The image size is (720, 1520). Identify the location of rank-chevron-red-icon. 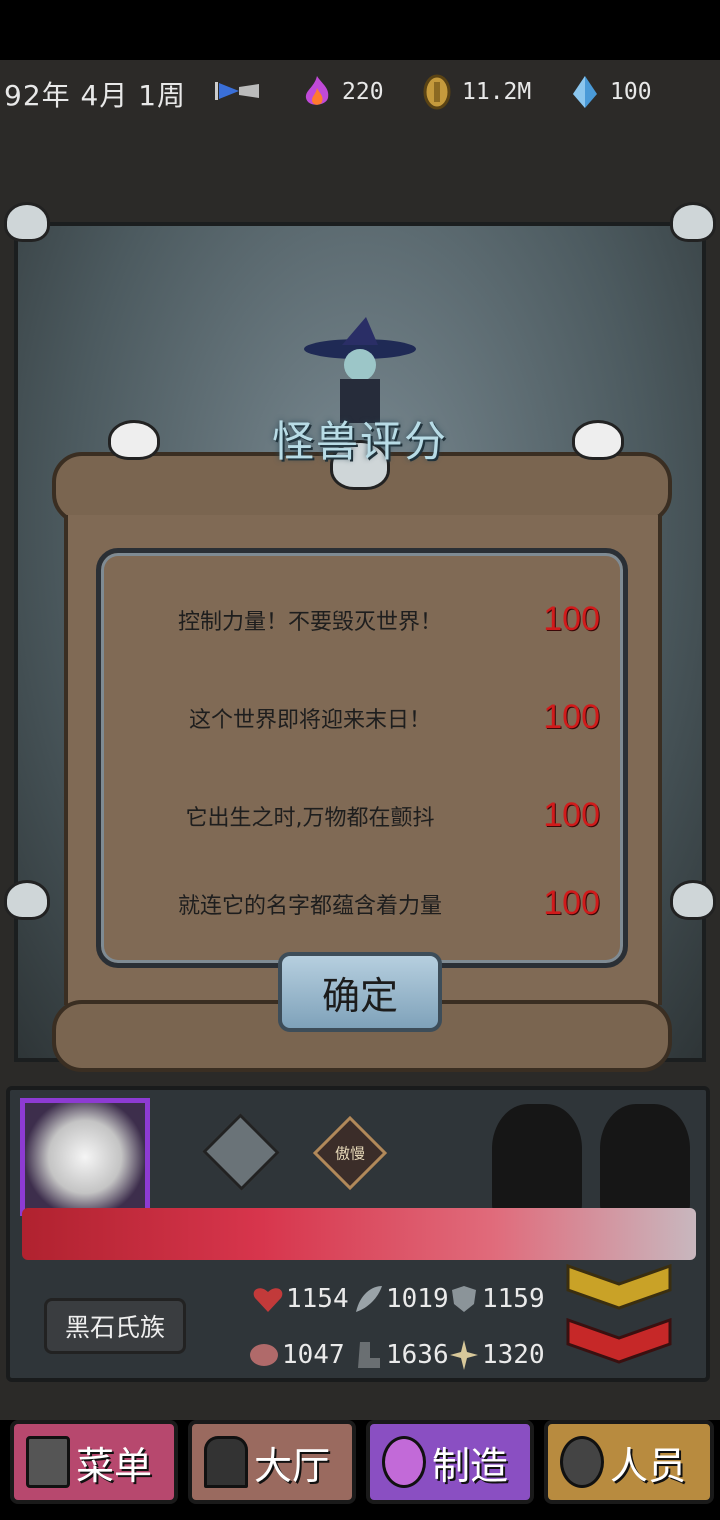
(619, 1341).